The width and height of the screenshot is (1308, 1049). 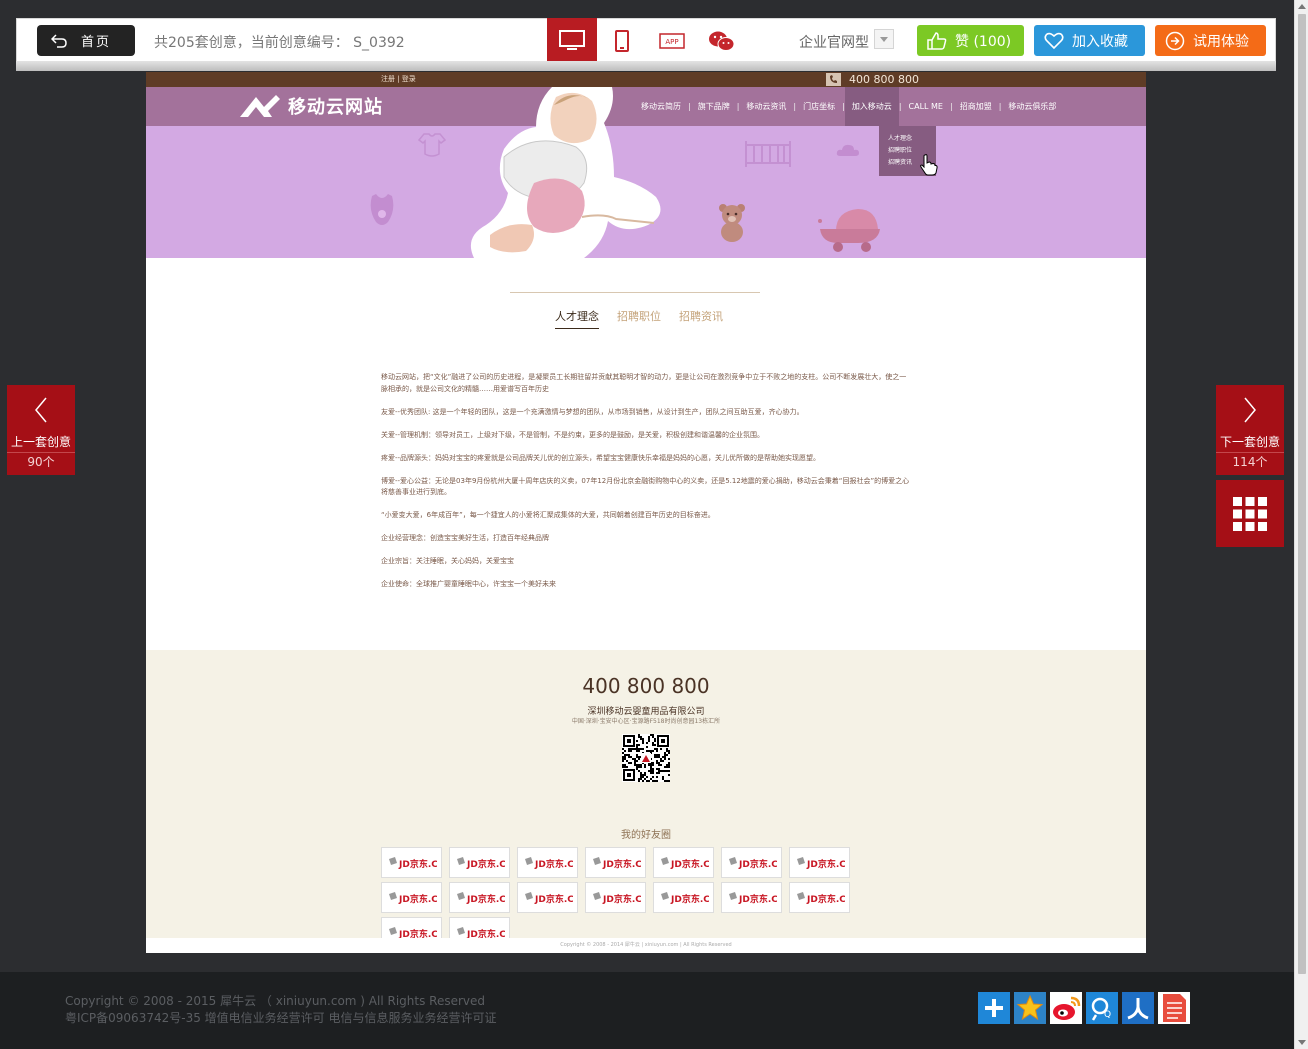 What do you see at coordinates (1250, 410) in the screenshot?
I see `chevron-right-icon` at bounding box center [1250, 410].